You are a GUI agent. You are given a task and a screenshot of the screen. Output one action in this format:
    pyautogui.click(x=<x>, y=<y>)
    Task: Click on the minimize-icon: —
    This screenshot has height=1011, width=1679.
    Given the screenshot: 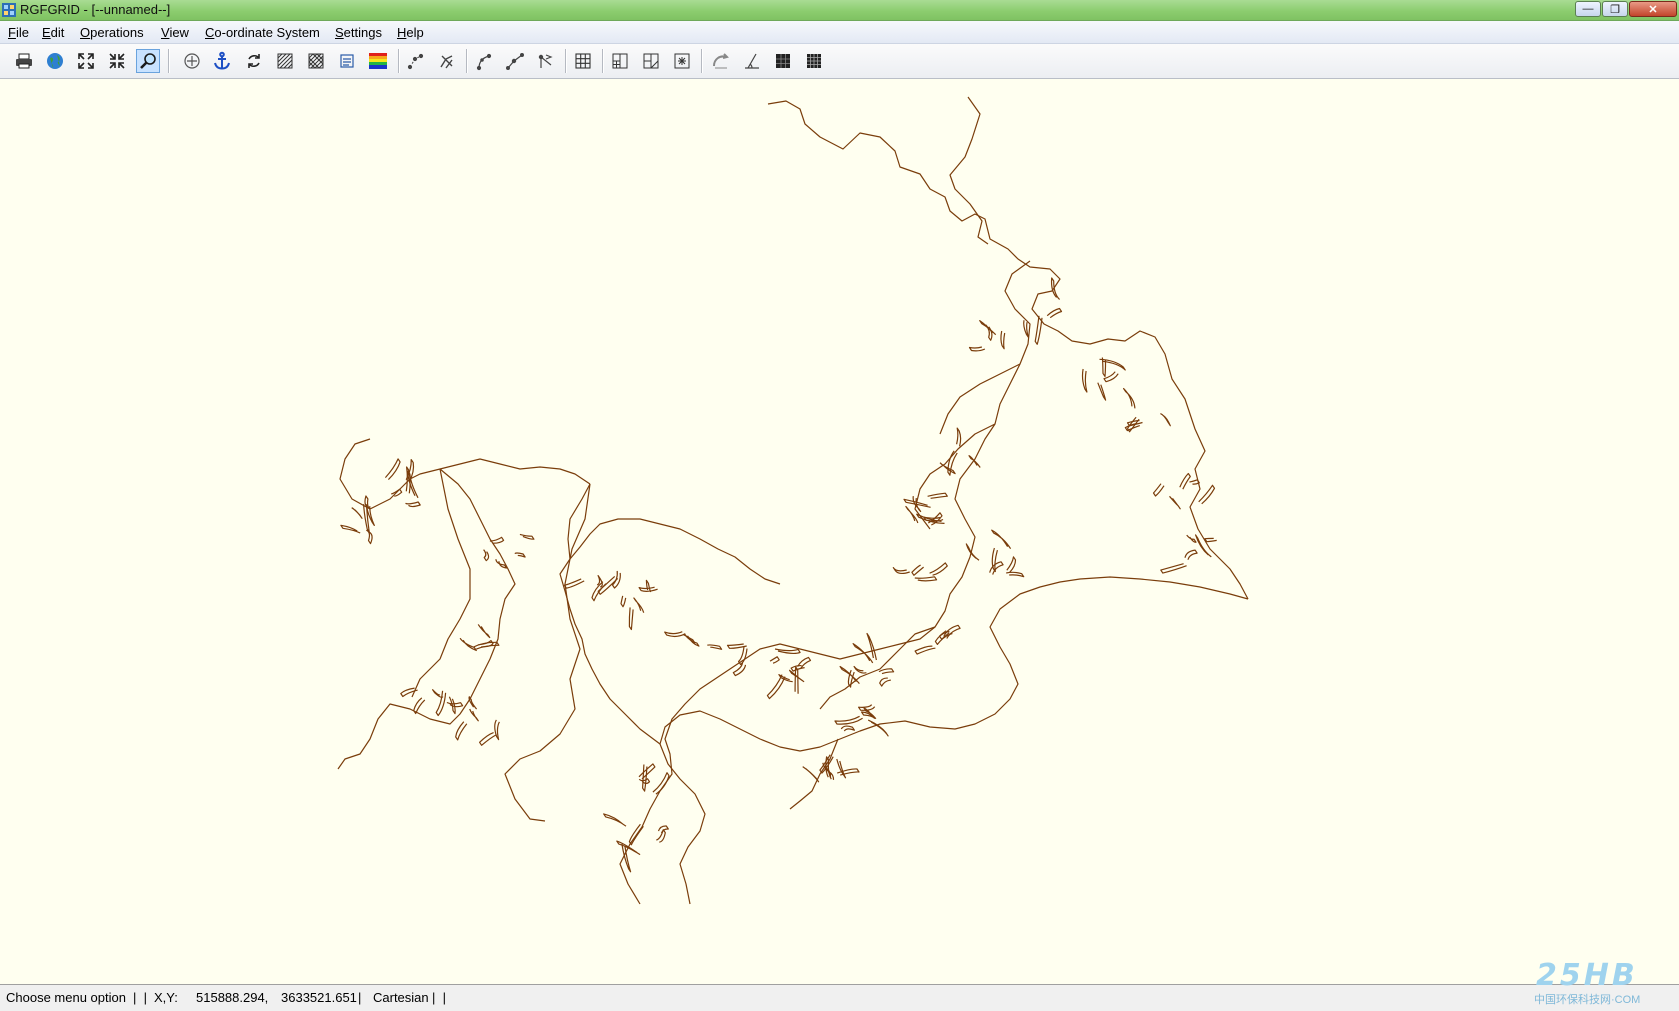 What is the action you would take?
    pyautogui.click(x=1588, y=9)
    